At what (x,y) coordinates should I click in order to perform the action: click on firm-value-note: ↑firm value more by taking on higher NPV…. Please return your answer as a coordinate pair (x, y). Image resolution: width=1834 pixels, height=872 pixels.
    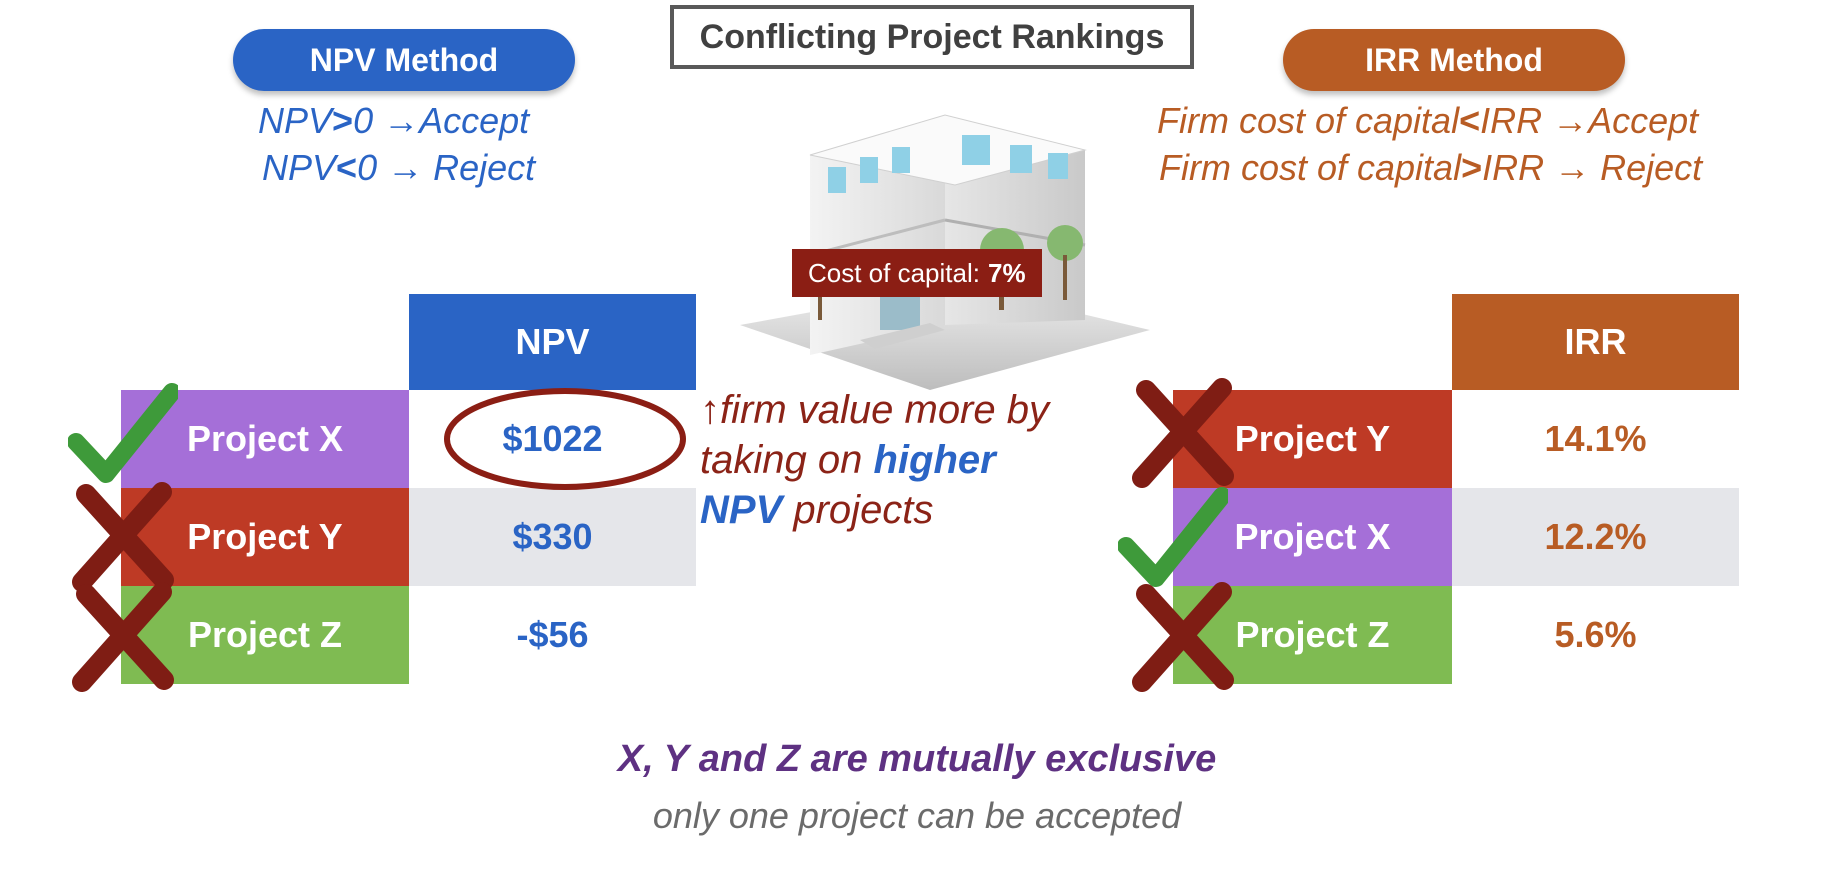
    Looking at the image, I should click on (874, 460).